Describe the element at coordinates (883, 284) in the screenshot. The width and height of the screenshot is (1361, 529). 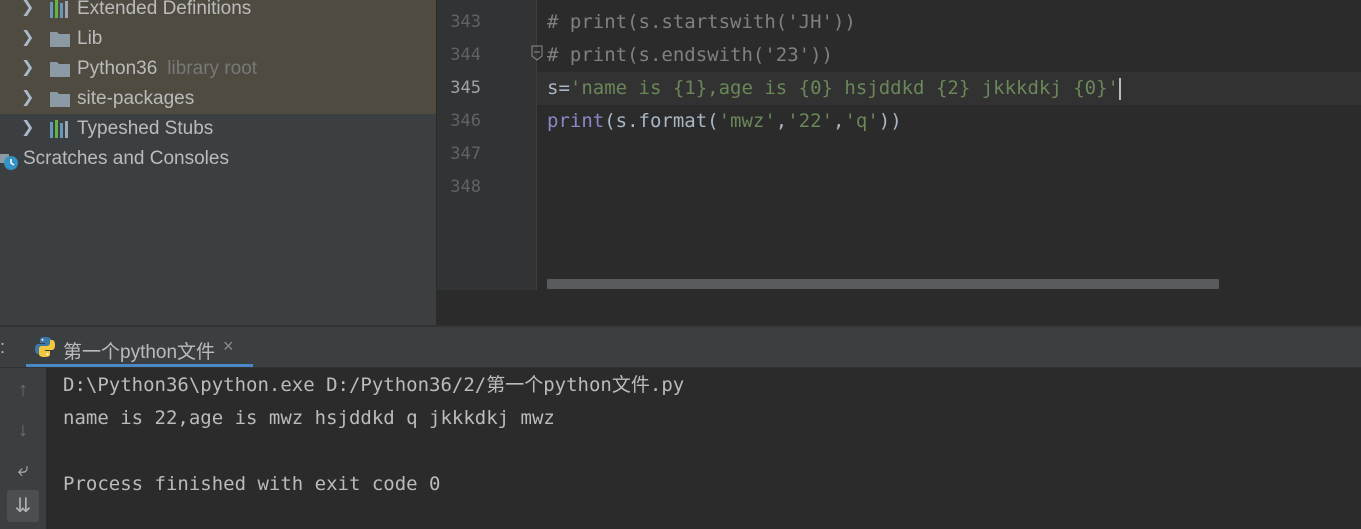
I see `horizontal-scrollbar-thumb` at that location.